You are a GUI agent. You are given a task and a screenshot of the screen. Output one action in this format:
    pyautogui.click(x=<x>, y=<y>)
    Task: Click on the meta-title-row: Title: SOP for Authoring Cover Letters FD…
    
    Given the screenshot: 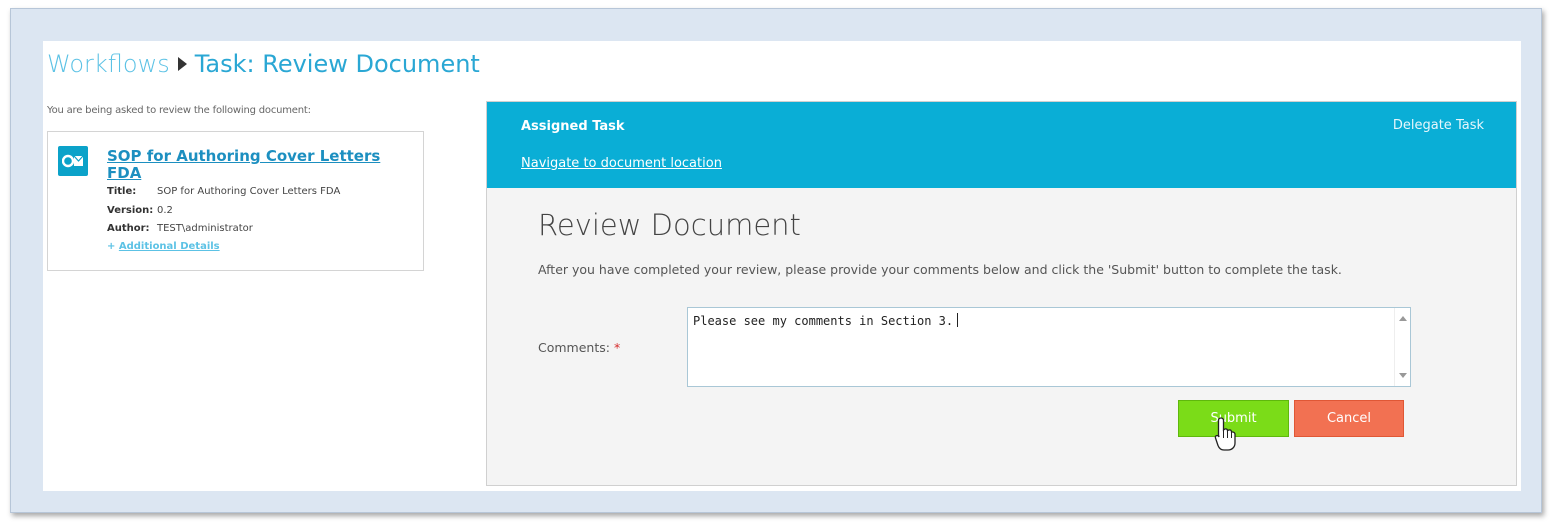 What is the action you would take?
    pyautogui.click(x=223, y=191)
    